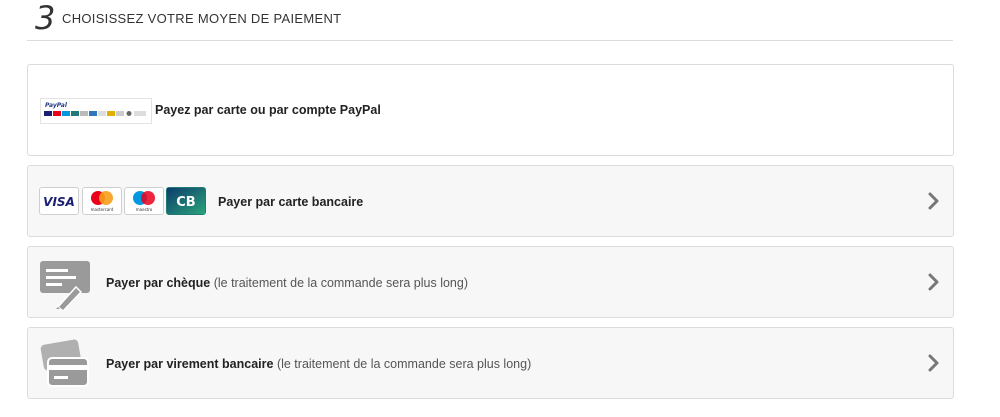 The height and width of the screenshot is (417, 1000). I want to click on paypal-logo-text: PayPal, so click(56, 105).